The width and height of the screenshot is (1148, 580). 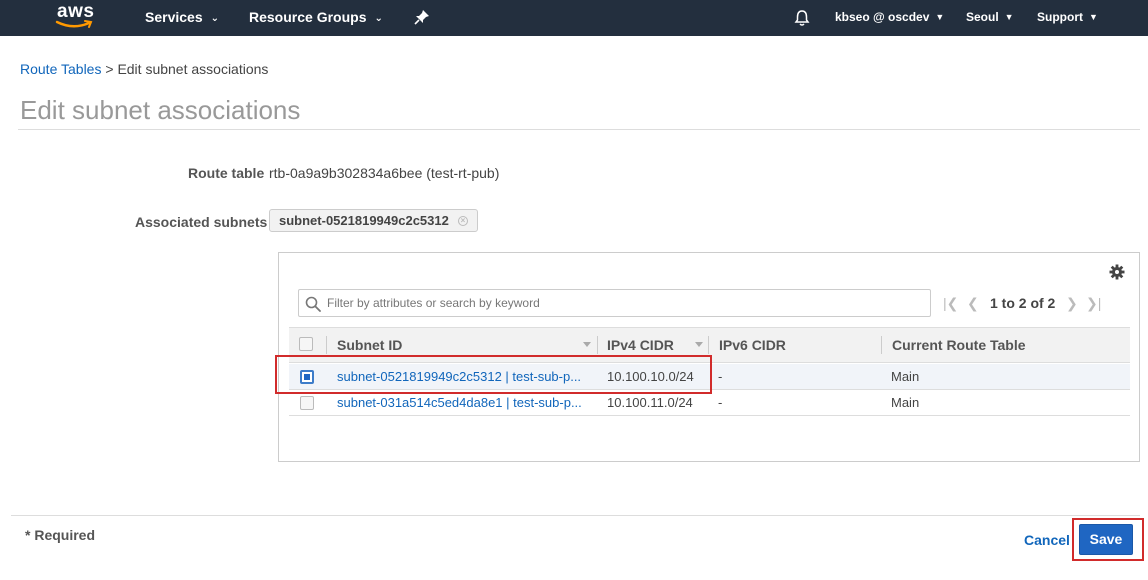 I want to click on region-menu-label: Seoul, so click(x=982, y=17).